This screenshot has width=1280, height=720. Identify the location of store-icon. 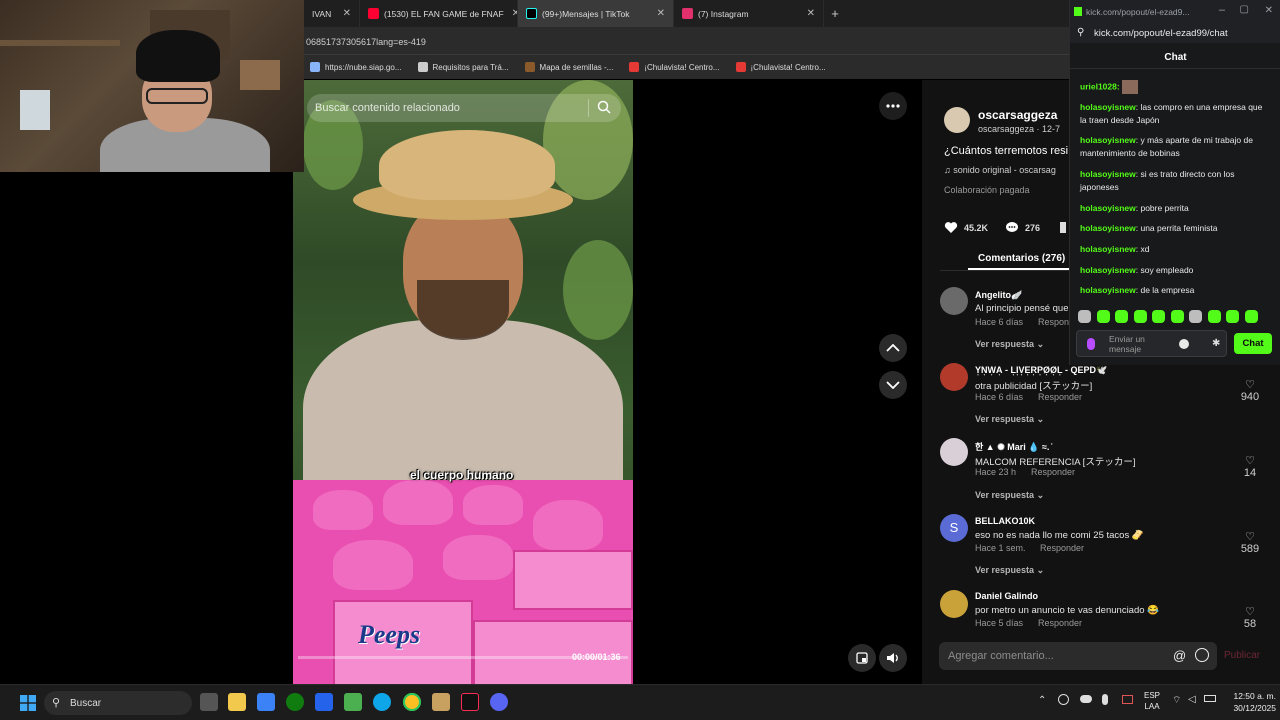
(266, 702).